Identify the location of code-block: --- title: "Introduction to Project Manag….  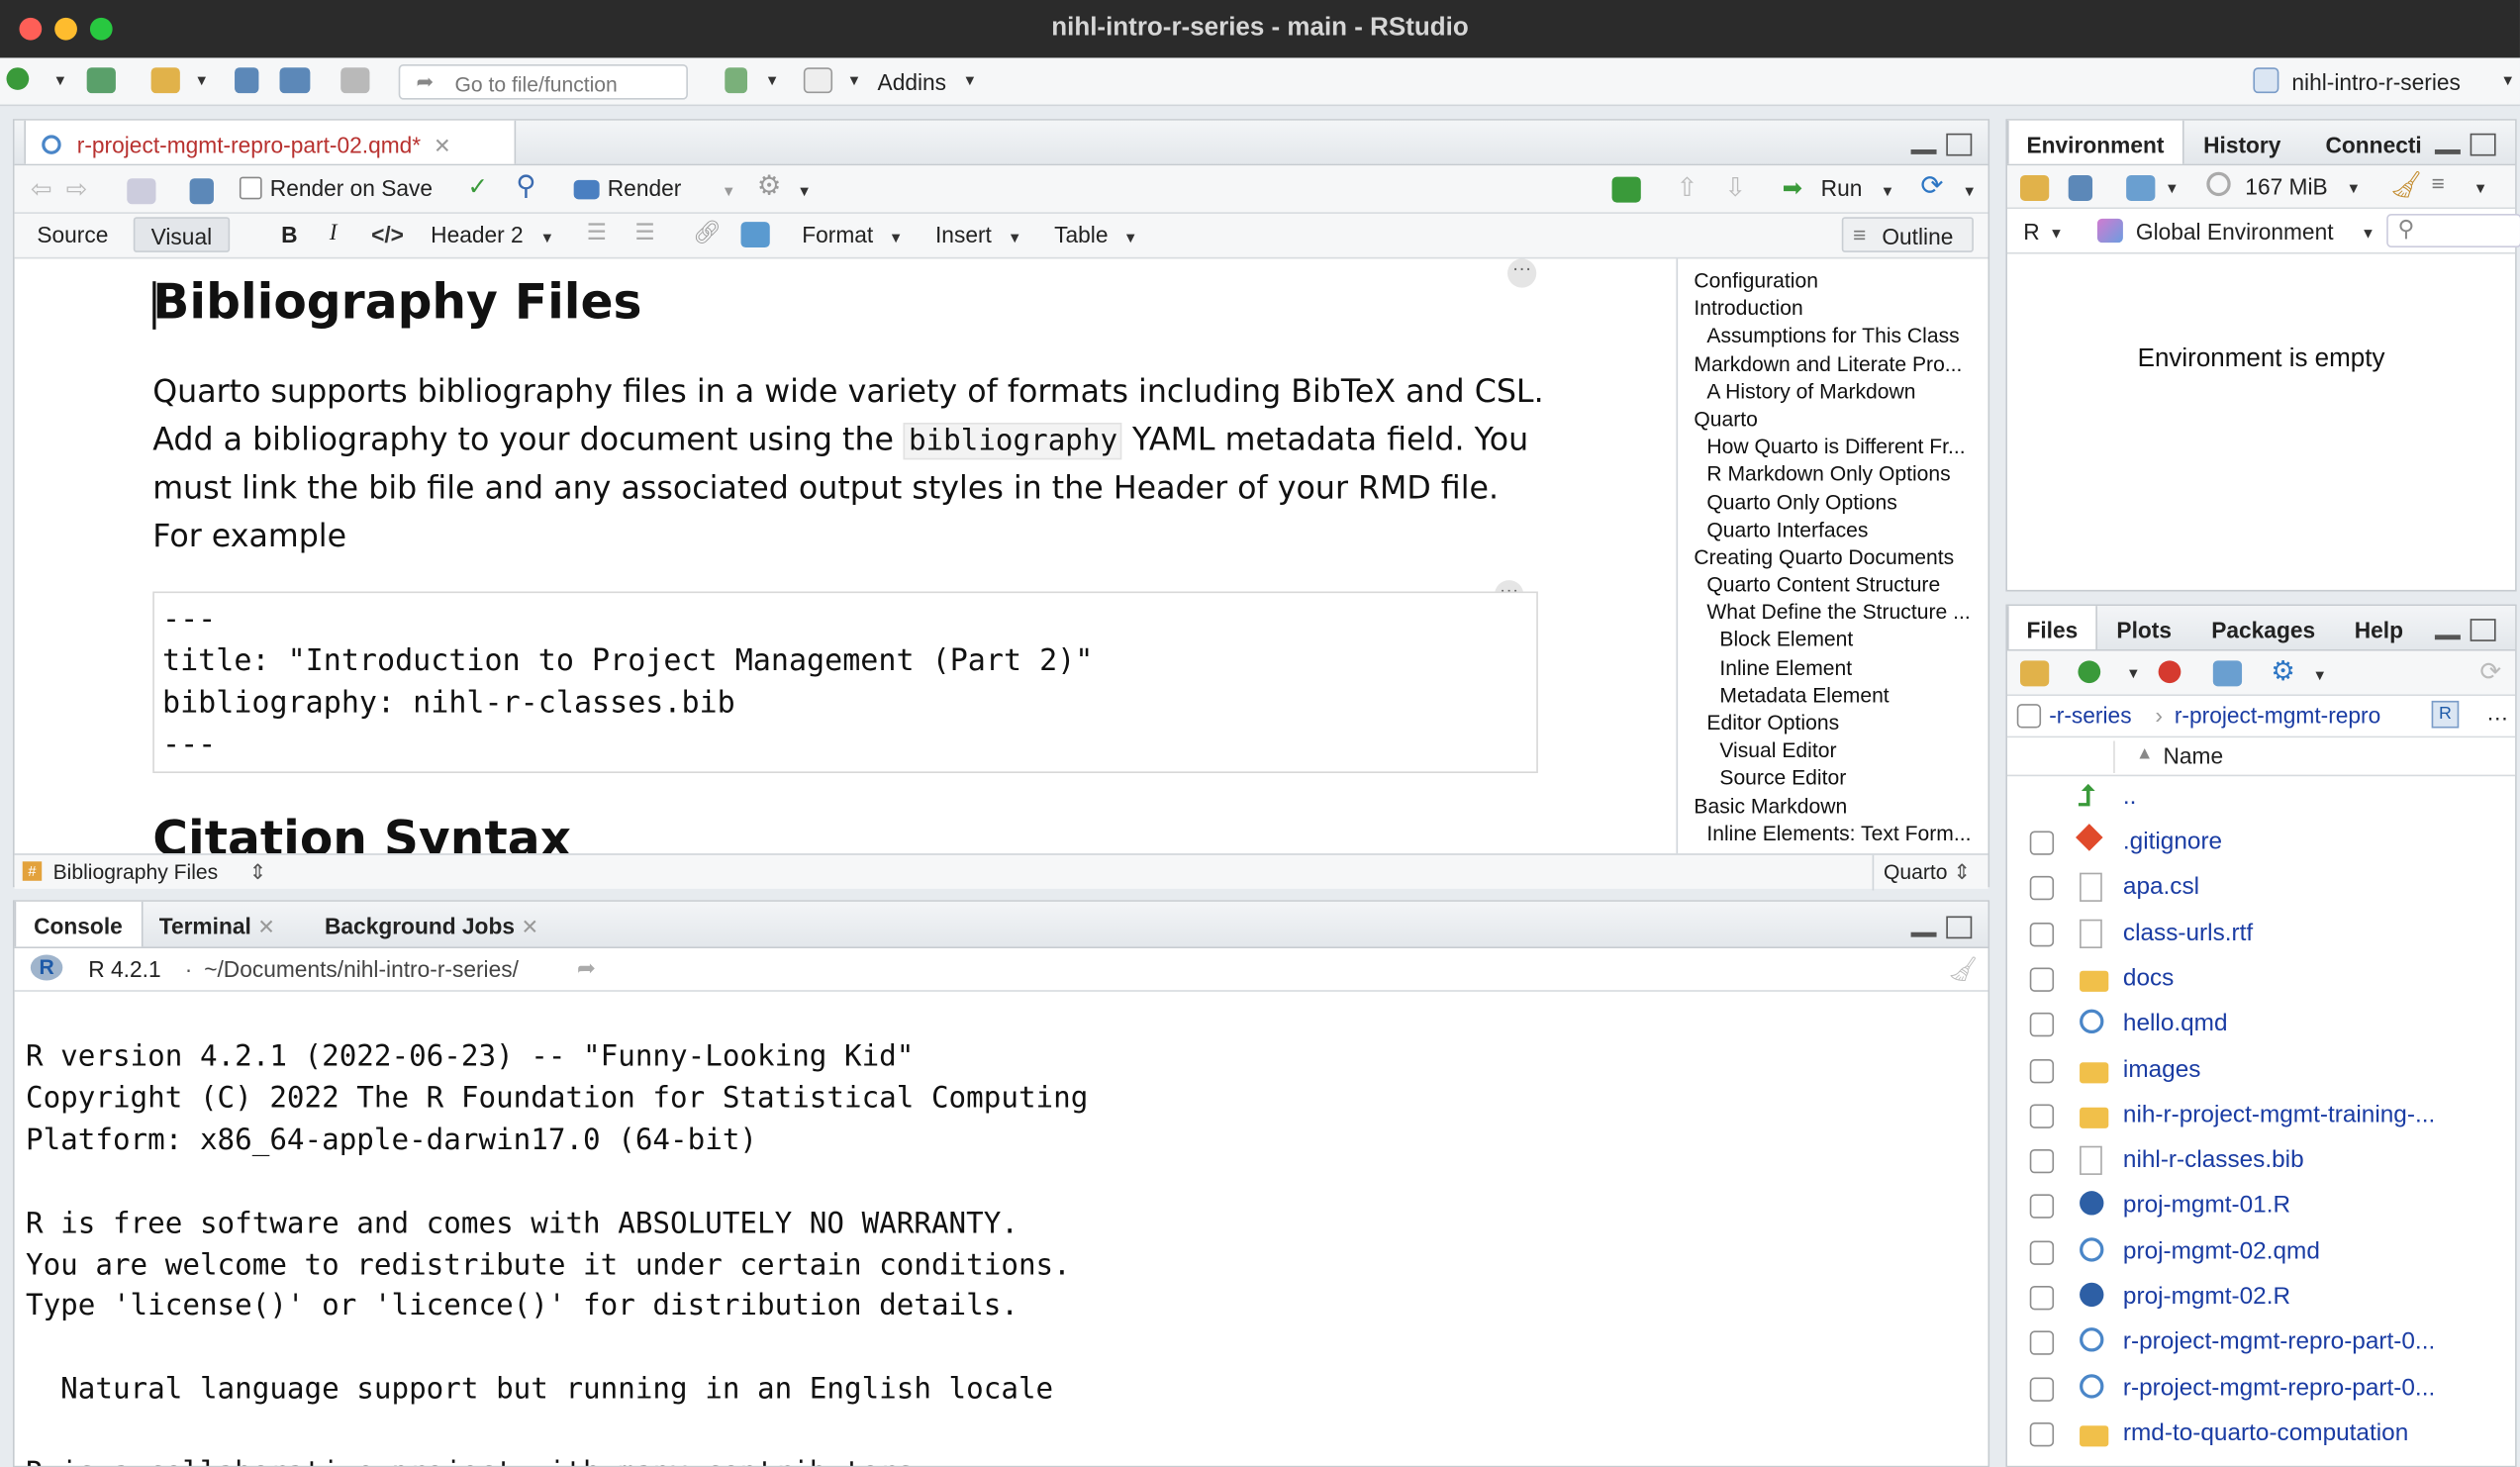
(845, 682).